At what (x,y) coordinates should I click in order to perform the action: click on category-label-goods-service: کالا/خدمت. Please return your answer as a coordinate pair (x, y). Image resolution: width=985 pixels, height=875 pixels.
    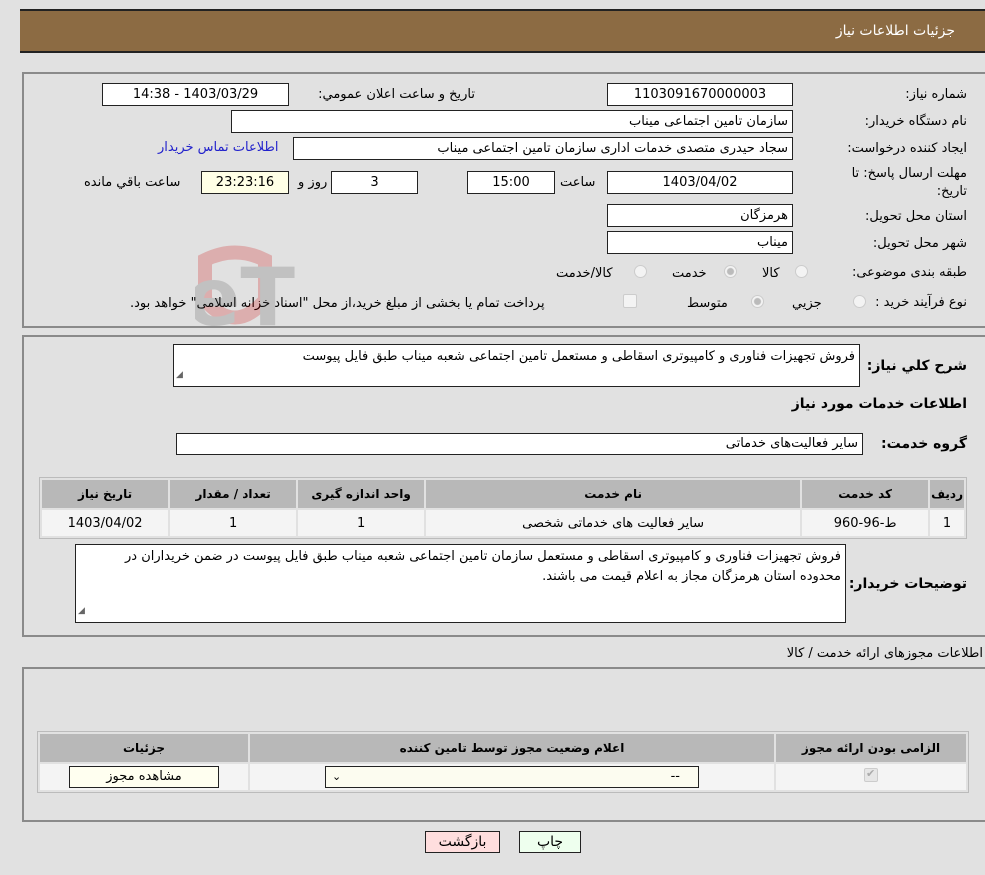
    Looking at the image, I should click on (584, 273).